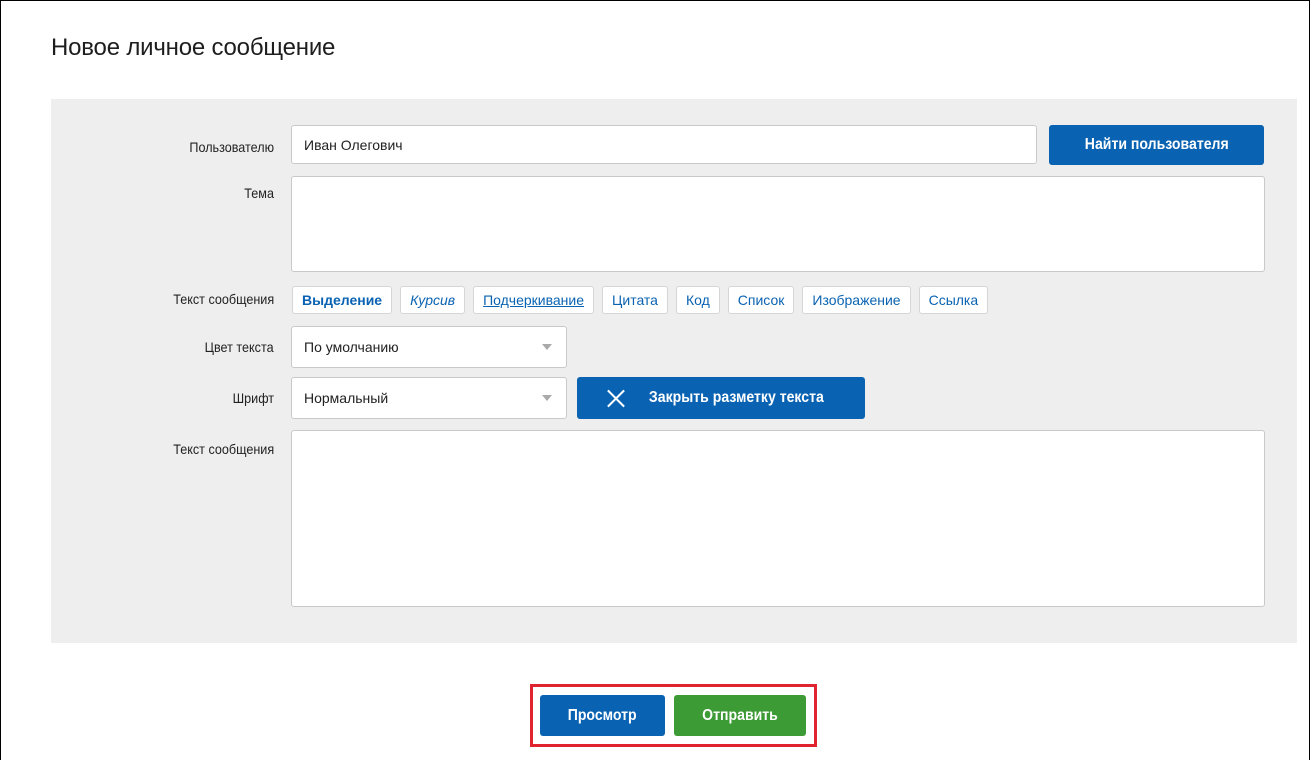 This screenshot has width=1312, height=760. I want to click on recipient-label: Пользователю, so click(231, 147).